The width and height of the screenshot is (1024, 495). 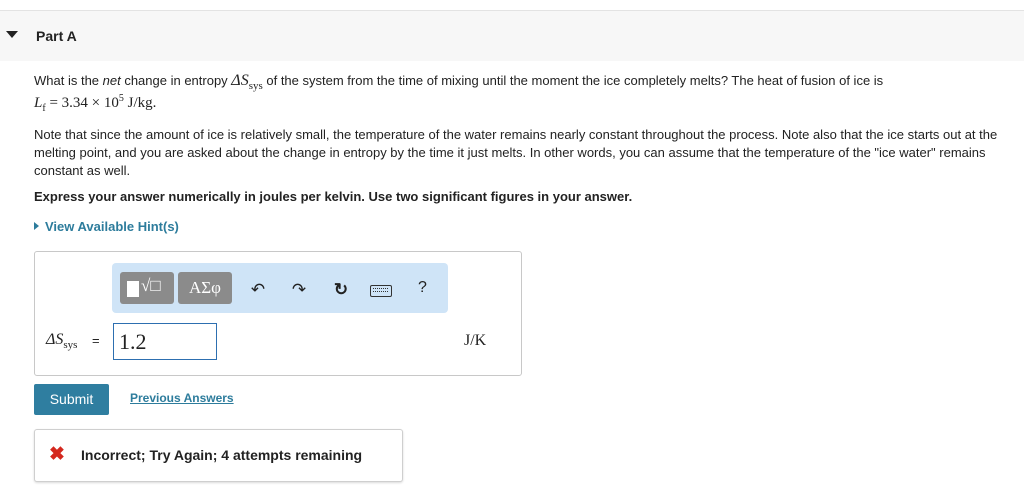 I want to click on heat-of-fusion-formula: Lf = 3.34 × 105 J/kg., so click(x=95, y=103).